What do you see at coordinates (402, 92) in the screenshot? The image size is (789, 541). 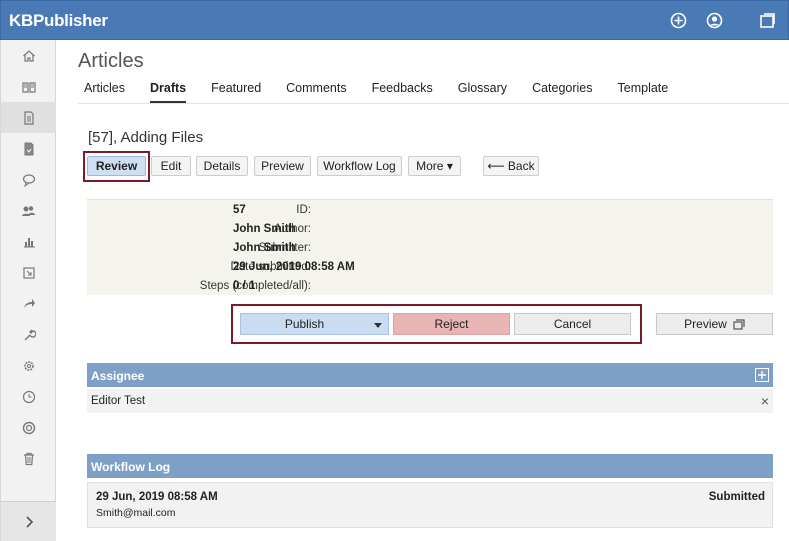 I see `tab-feedbacks: Feedbacks` at bounding box center [402, 92].